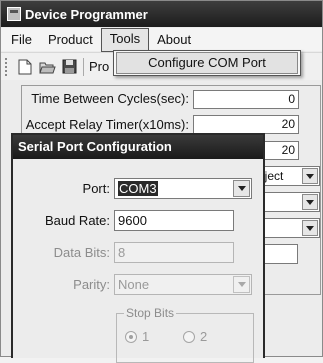 This screenshot has width=323, height=363. I want to click on stop-bits-1-label: 1, so click(146, 336).